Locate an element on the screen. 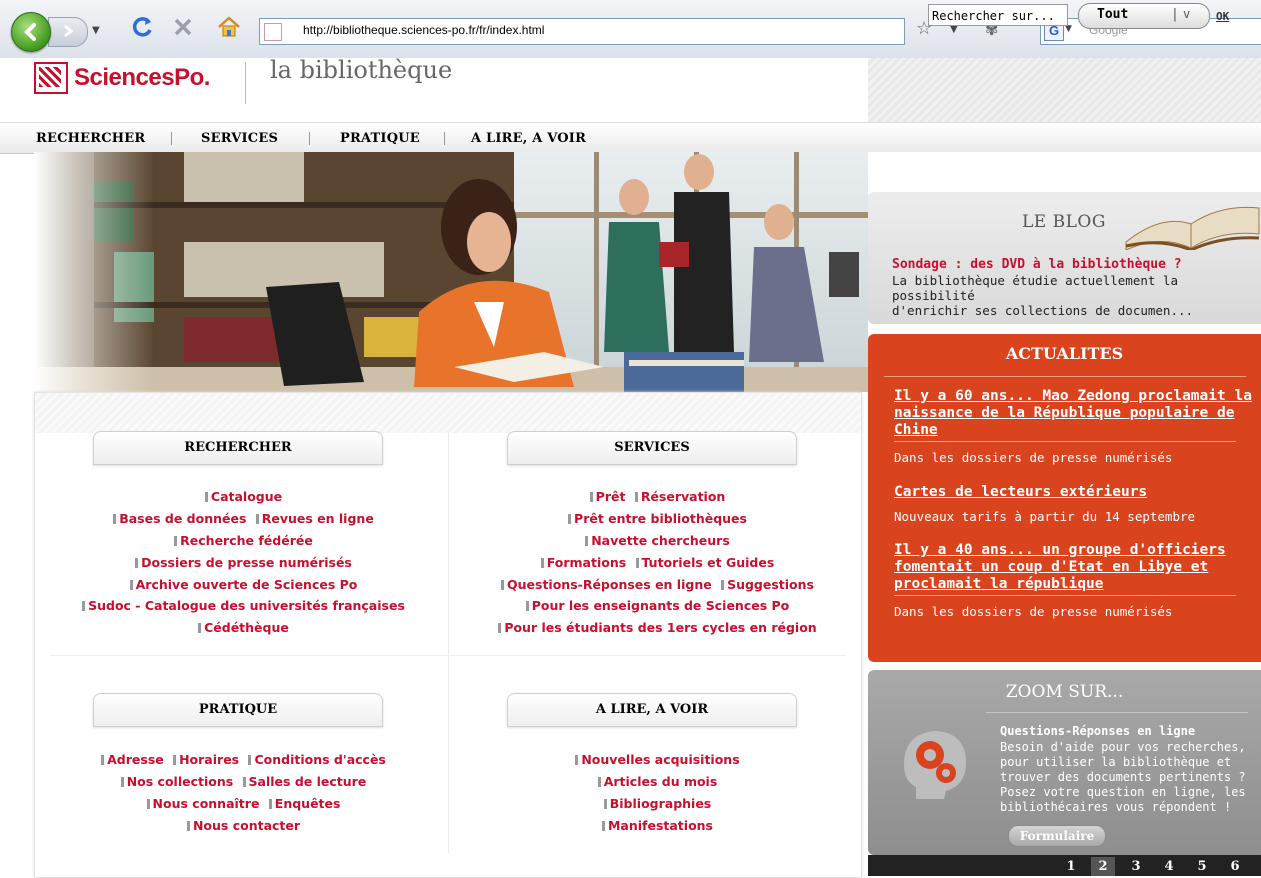 The width and height of the screenshot is (1261, 878). link-formations: Formations is located at coordinates (581, 562).